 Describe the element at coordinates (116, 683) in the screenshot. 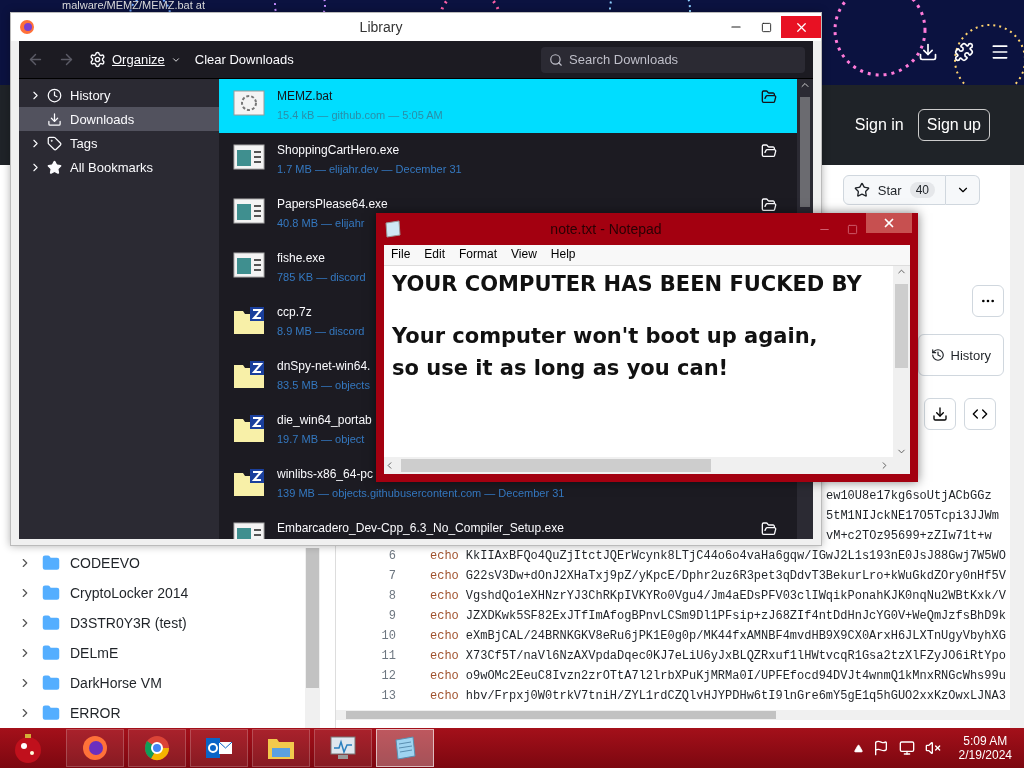

I see `folder-name: DarkHorse VM` at that location.